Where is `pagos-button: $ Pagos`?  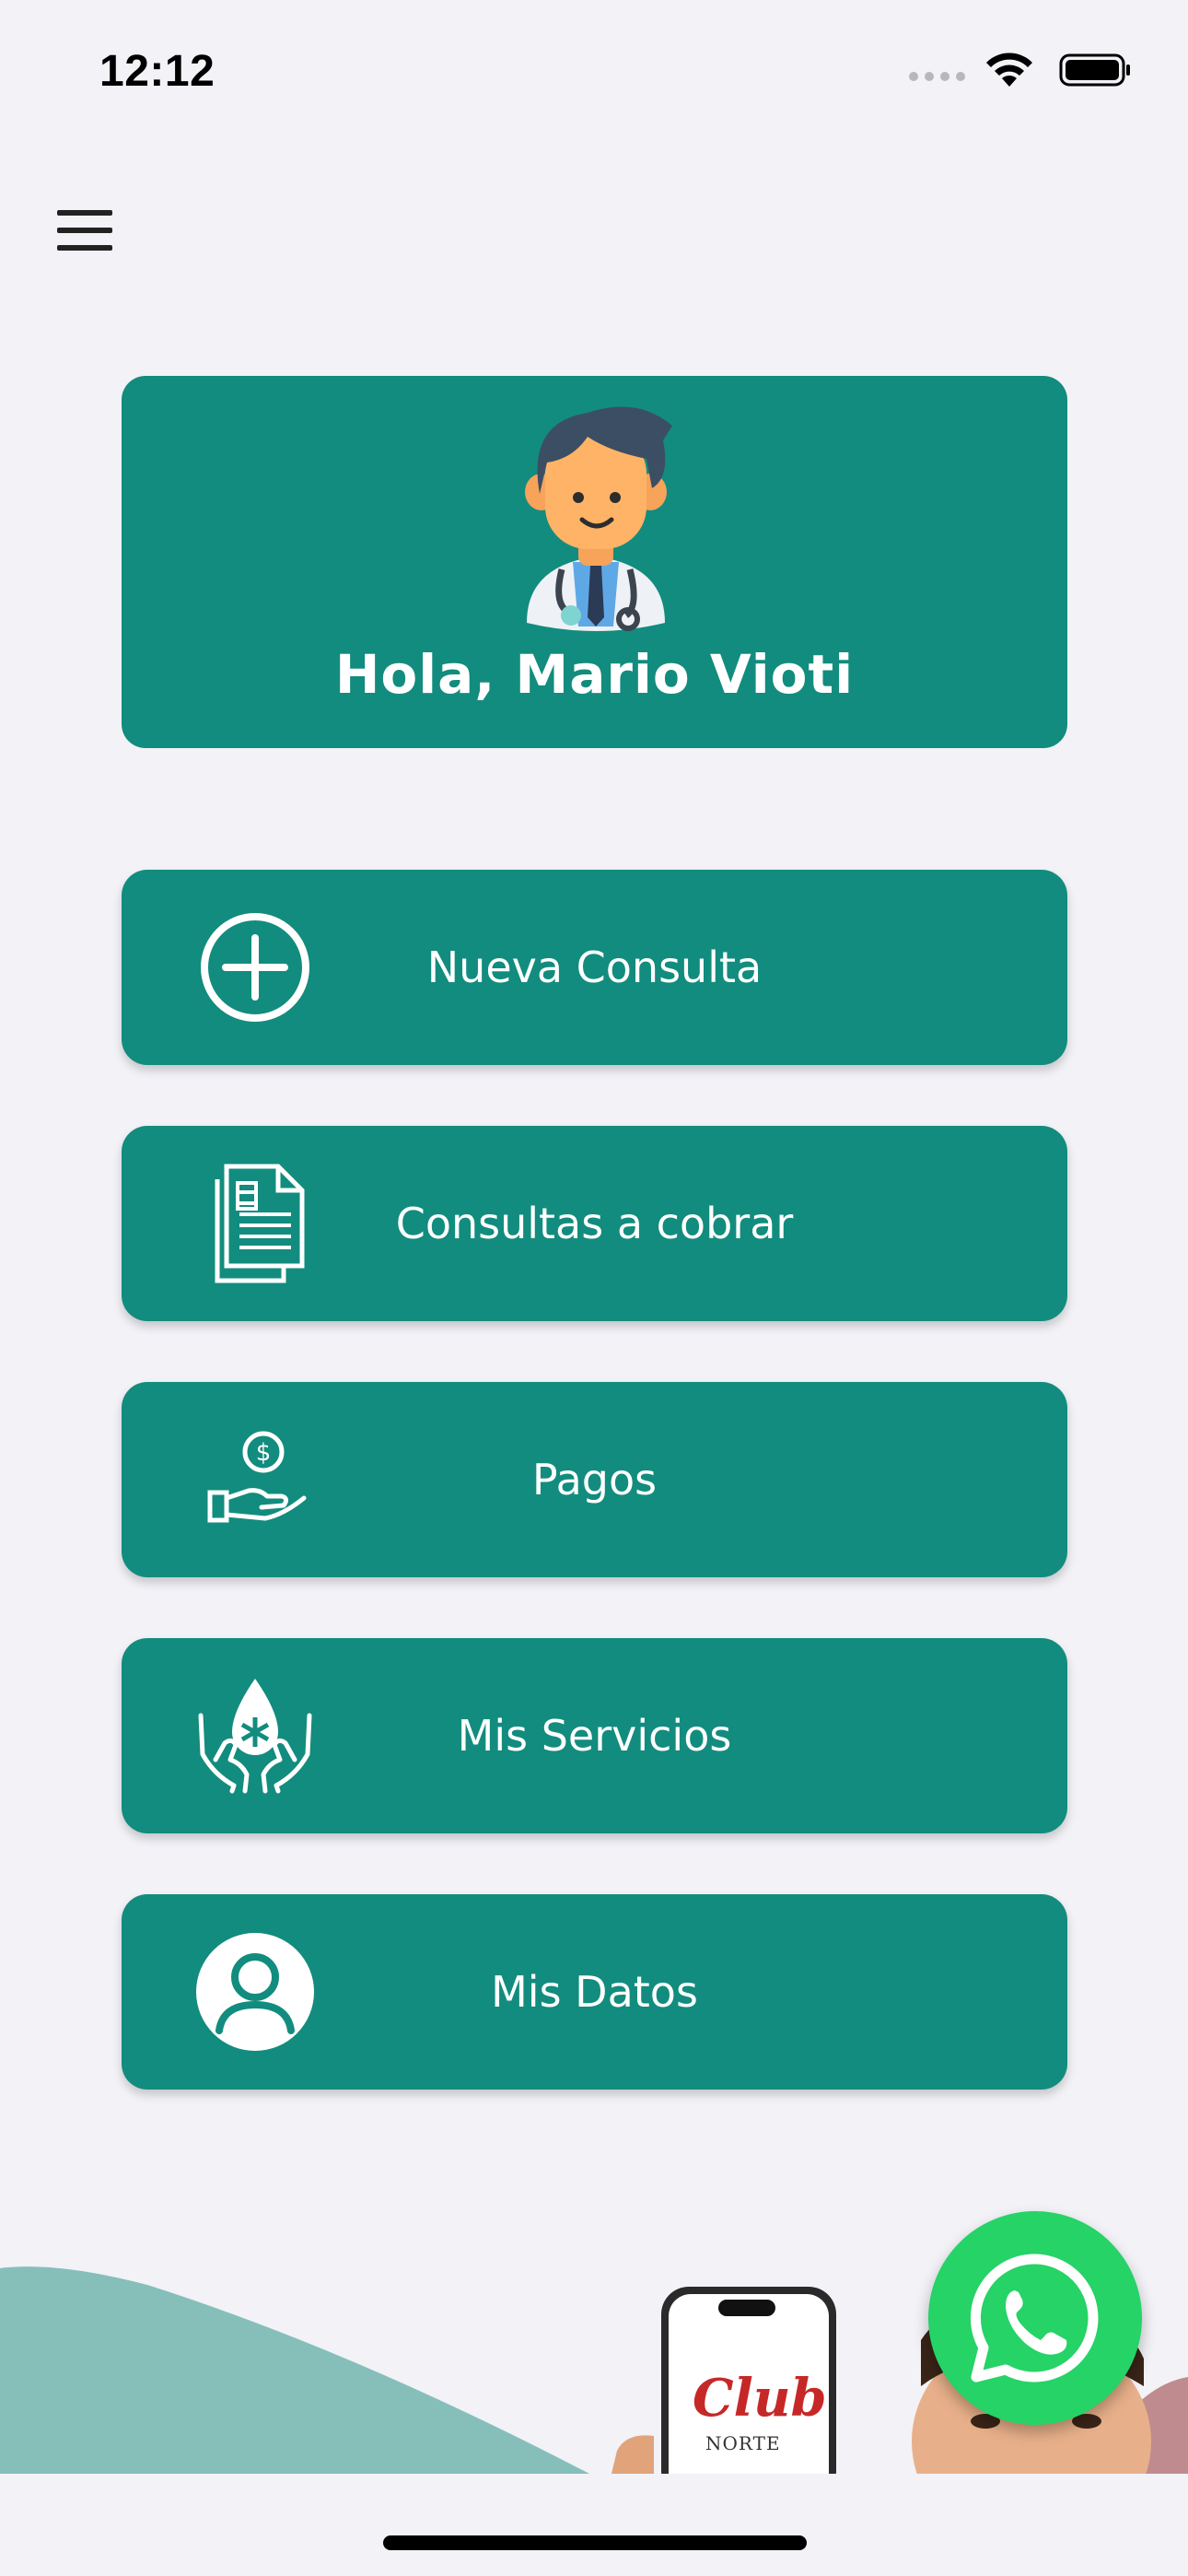 pagos-button: $ Pagos is located at coordinates (594, 1479).